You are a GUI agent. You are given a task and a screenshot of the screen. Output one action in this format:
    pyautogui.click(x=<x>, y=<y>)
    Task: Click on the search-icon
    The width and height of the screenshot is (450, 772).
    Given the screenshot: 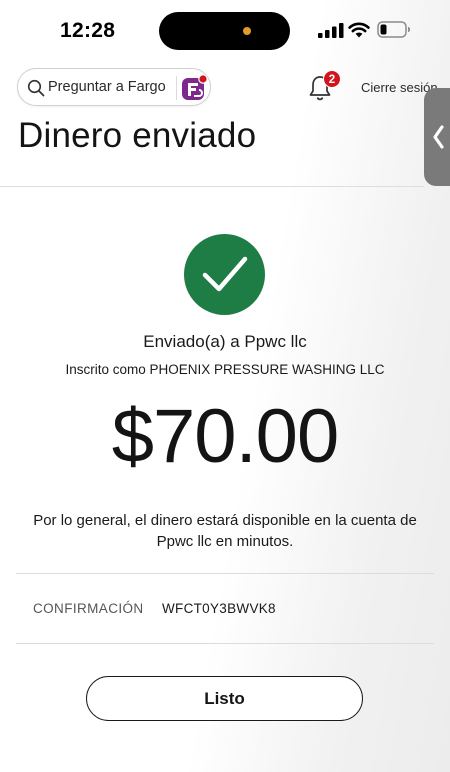 What is the action you would take?
    pyautogui.click(x=36, y=88)
    